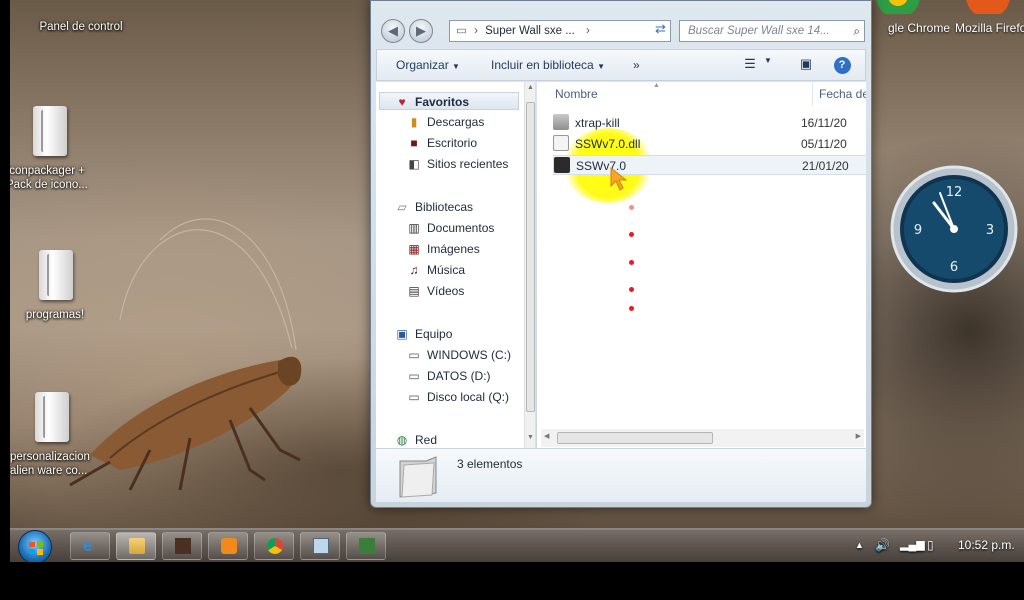 The width and height of the screenshot is (1024, 600). What do you see at coordinates (469, 355) in the screenshot?
I see `nav-item-label: WINDOWS (C:)` at bounding box center [469, 355].